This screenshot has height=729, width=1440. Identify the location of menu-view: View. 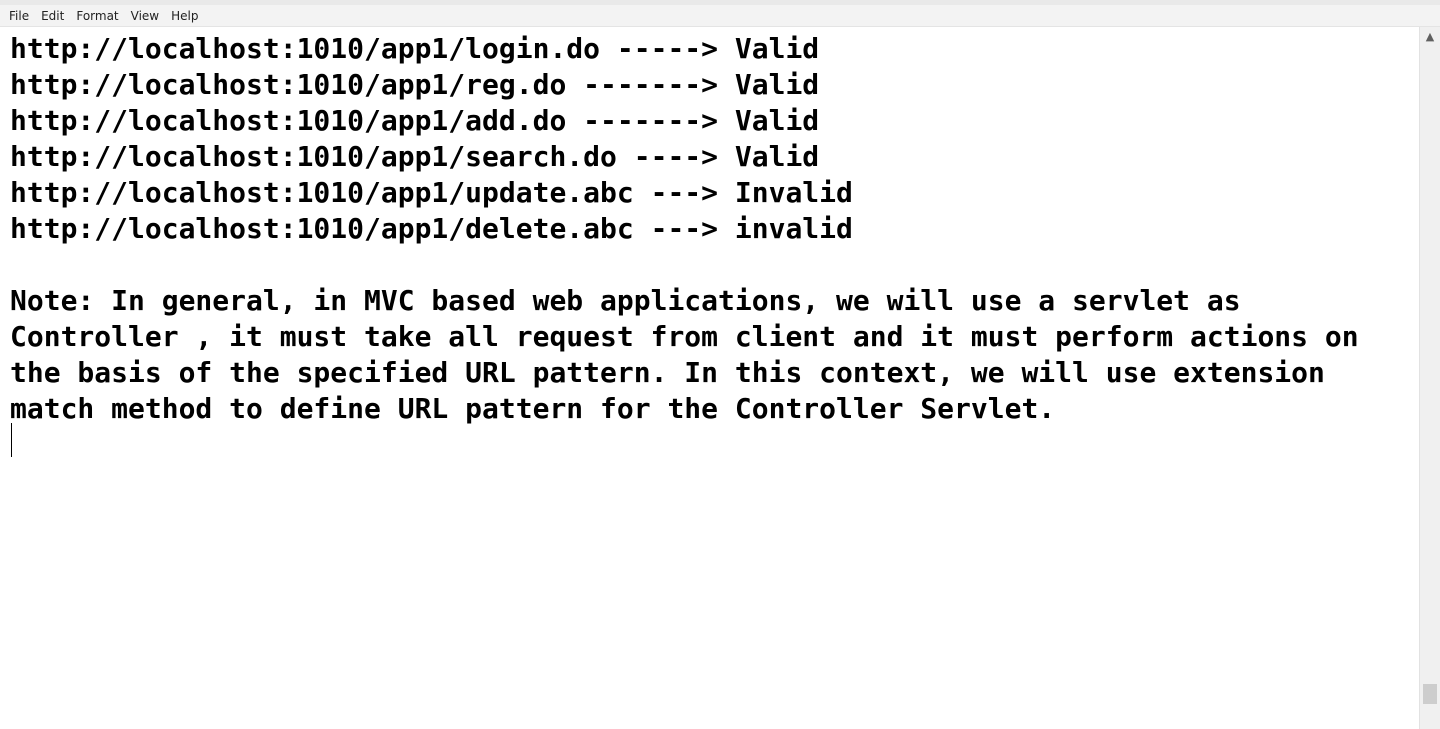
(145, 16).